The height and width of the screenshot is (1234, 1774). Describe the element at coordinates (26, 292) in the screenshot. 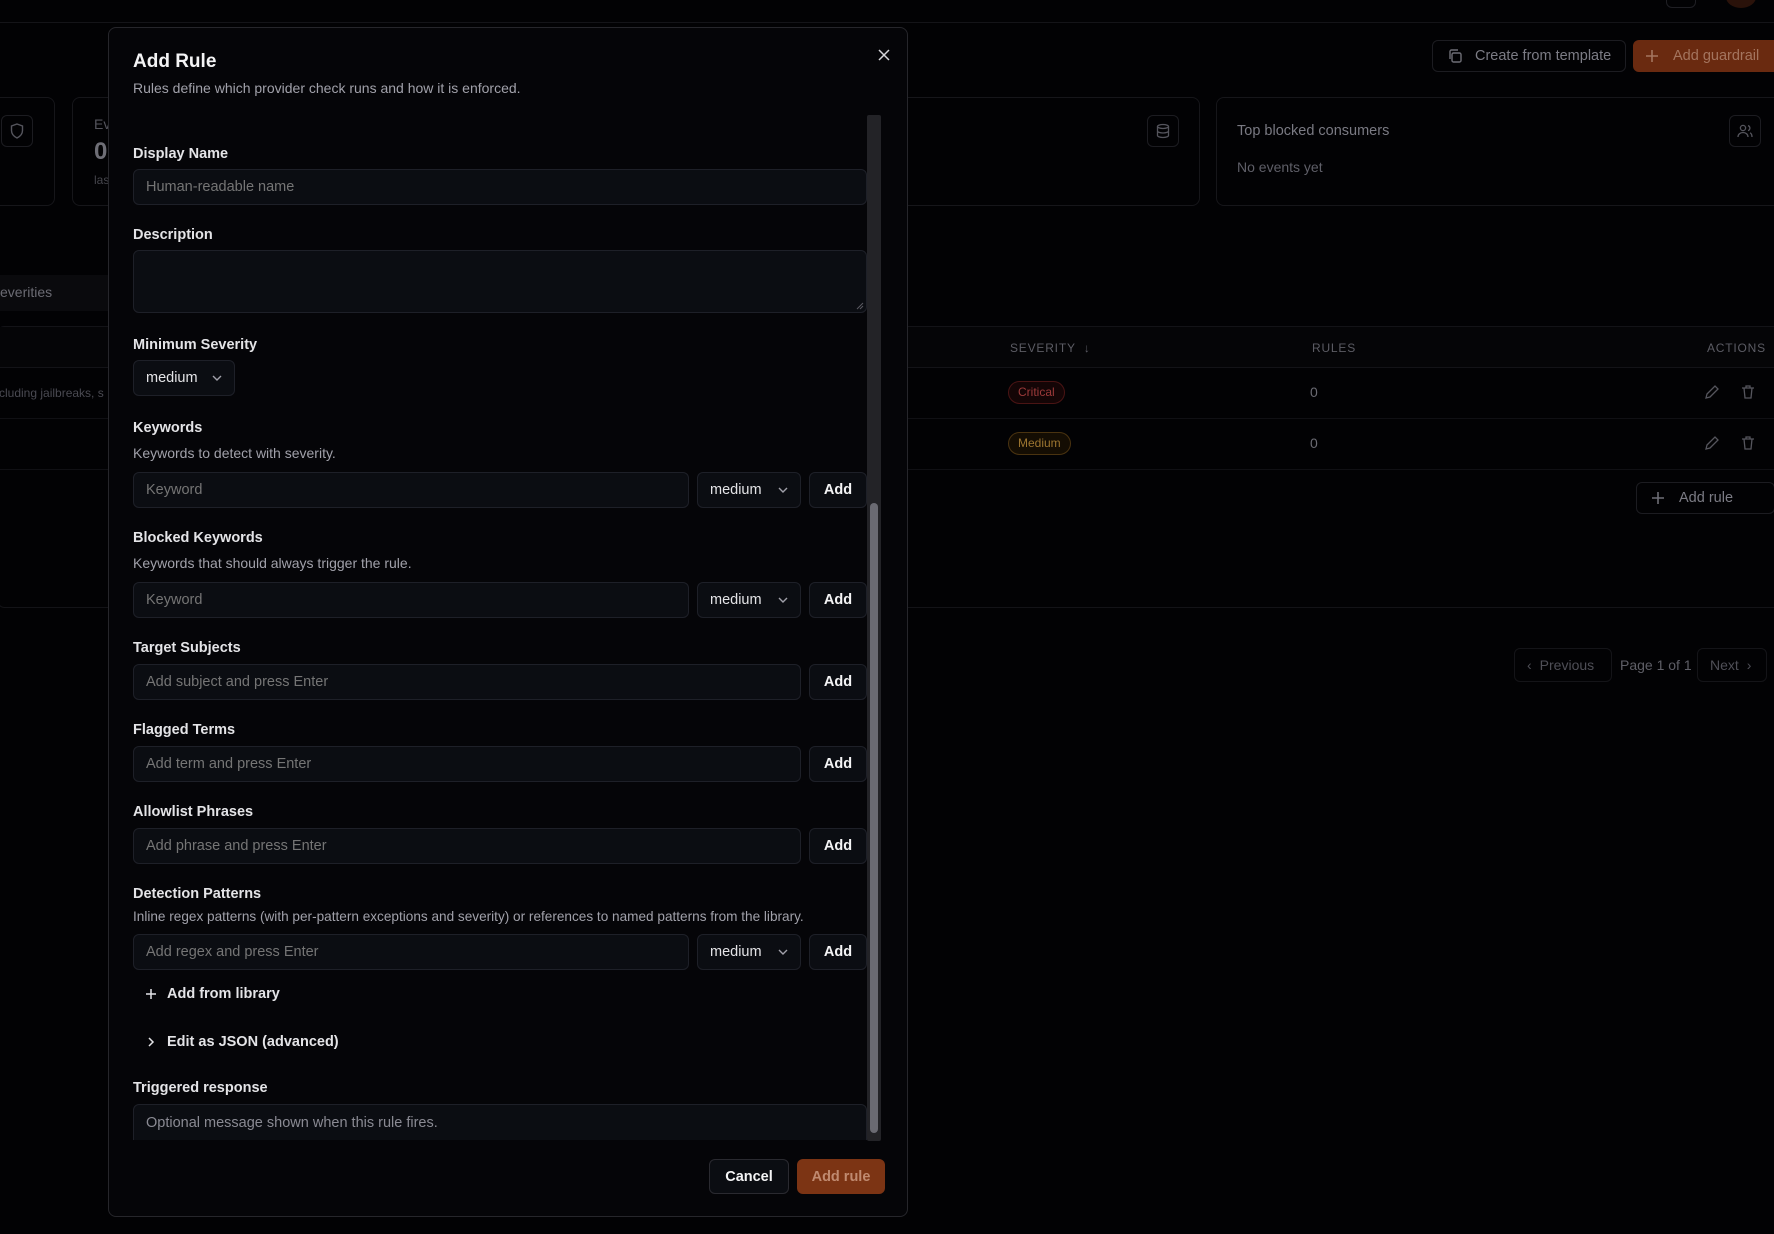

I see `severity-filter-label: everities` at that location.